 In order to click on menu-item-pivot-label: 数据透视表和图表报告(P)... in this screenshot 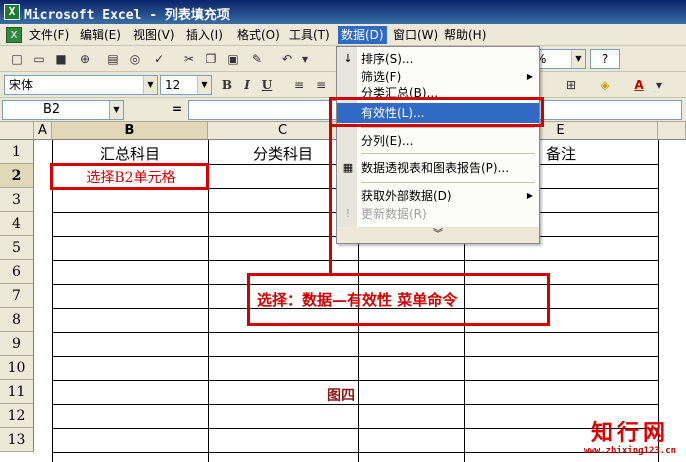, I will do `click(435, 168)`.